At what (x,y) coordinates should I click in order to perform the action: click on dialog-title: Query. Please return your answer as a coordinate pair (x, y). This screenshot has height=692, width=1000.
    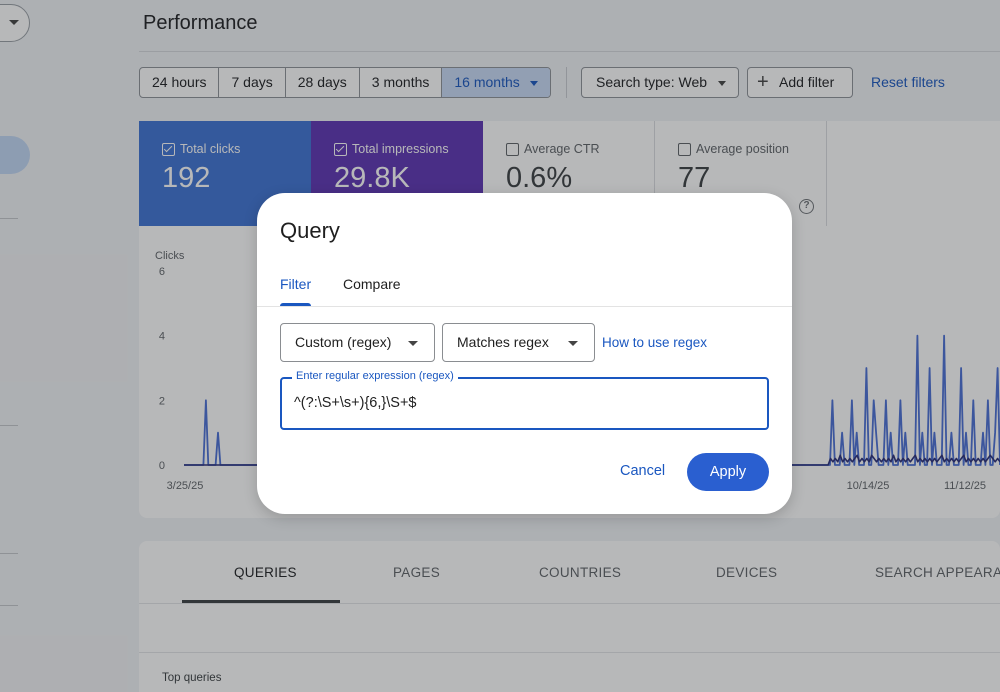
    Looking at the image, I should click on (310, 230).